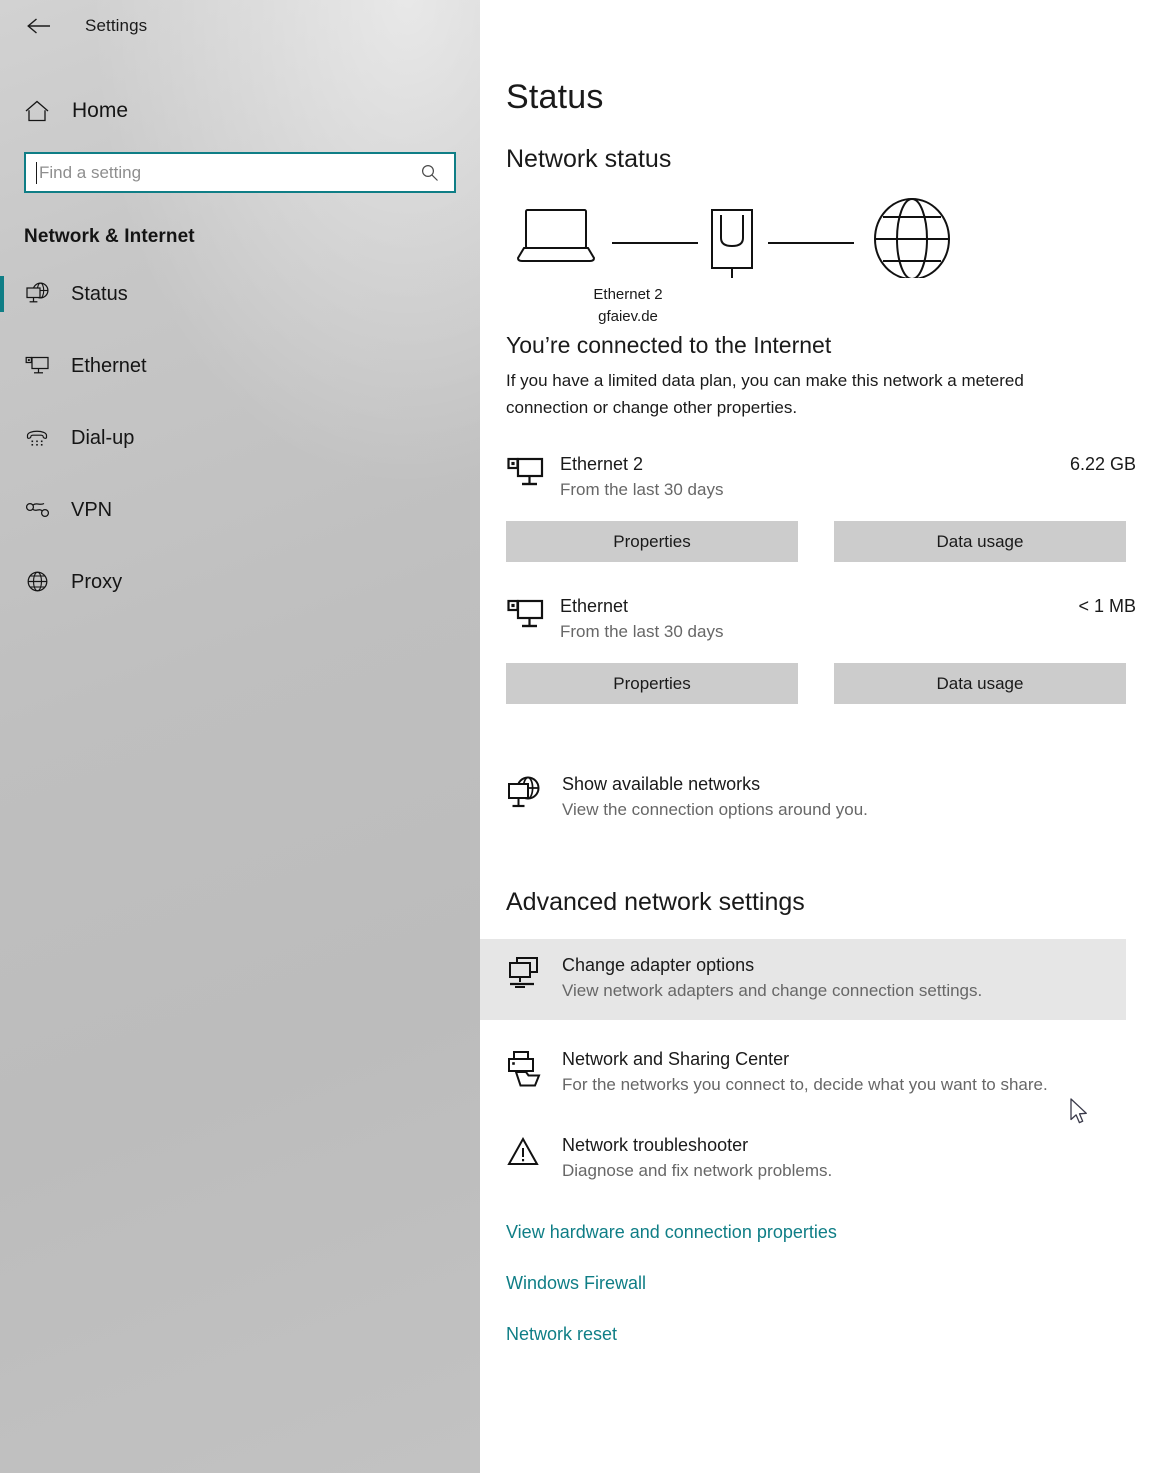  Describe the element at coordinates (240, 111) in the screenshot. I see `sidebar-item-home: Home` at that location.